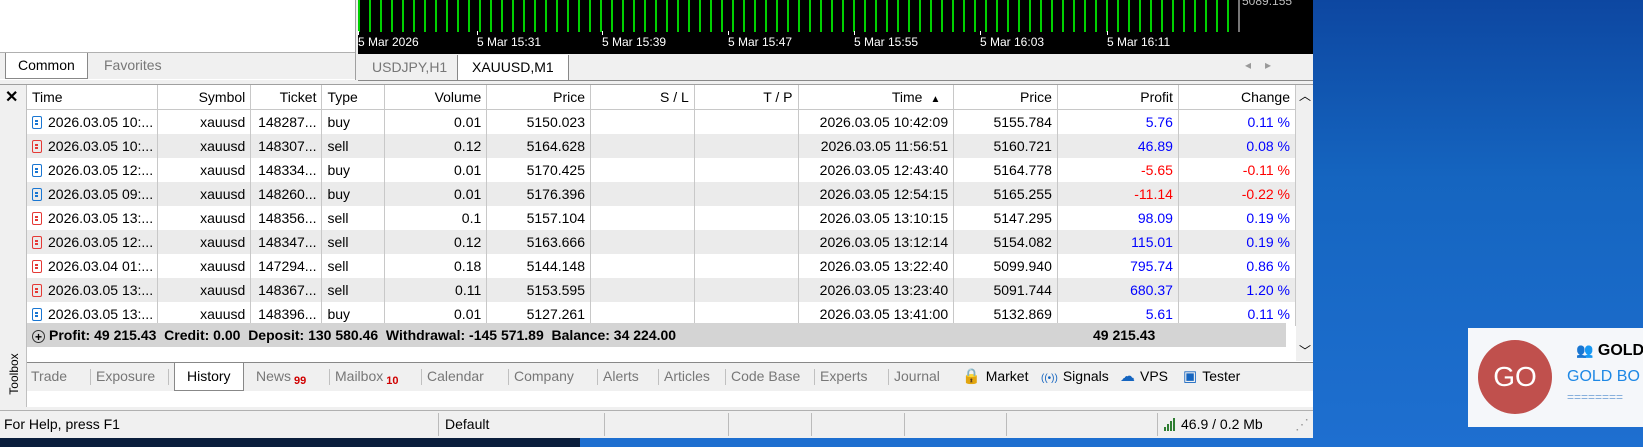 The height and width of the screenshot is (447, 1643). What do you see at coordinates (1304, 223) in the screenshot?
I see `vertical-scrollbar: ︿ ﹀` at bounding box center [1304, 223].